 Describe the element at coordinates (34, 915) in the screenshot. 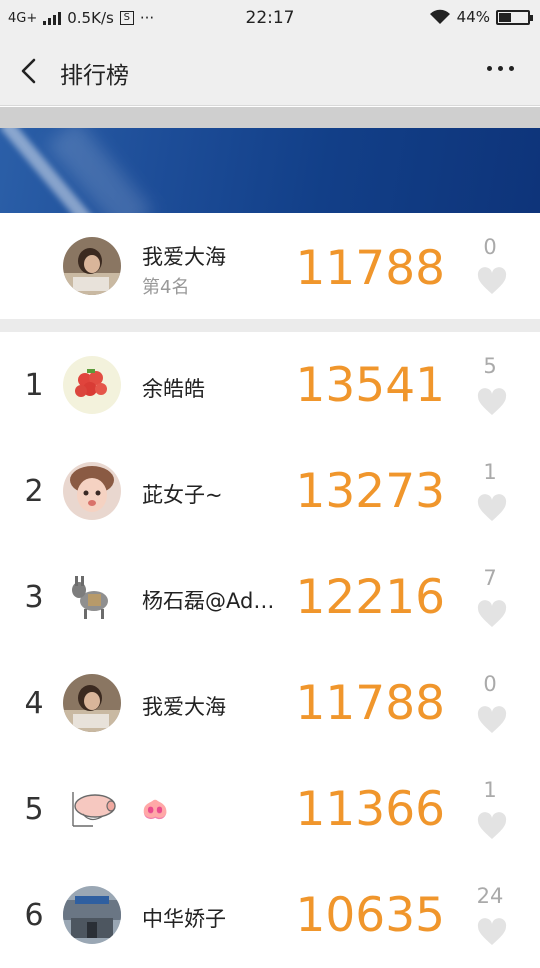

I see `rank-number: 6` at that location.